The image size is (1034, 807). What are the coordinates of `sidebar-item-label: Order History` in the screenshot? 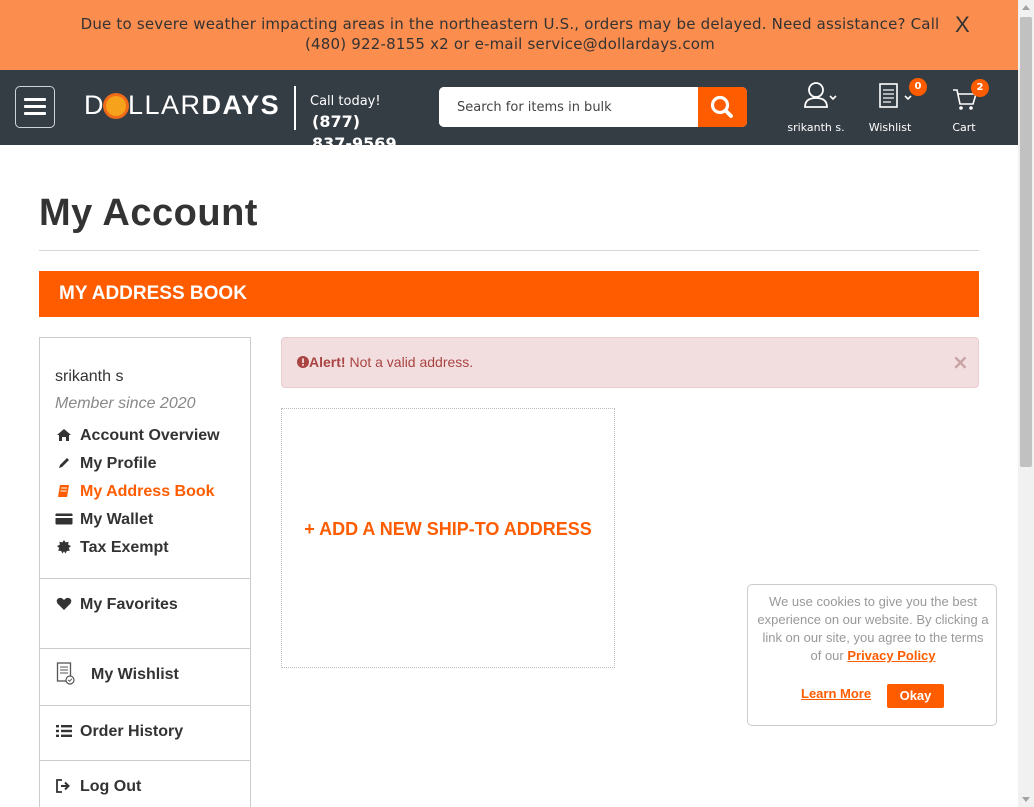 It's located at (132, 731).